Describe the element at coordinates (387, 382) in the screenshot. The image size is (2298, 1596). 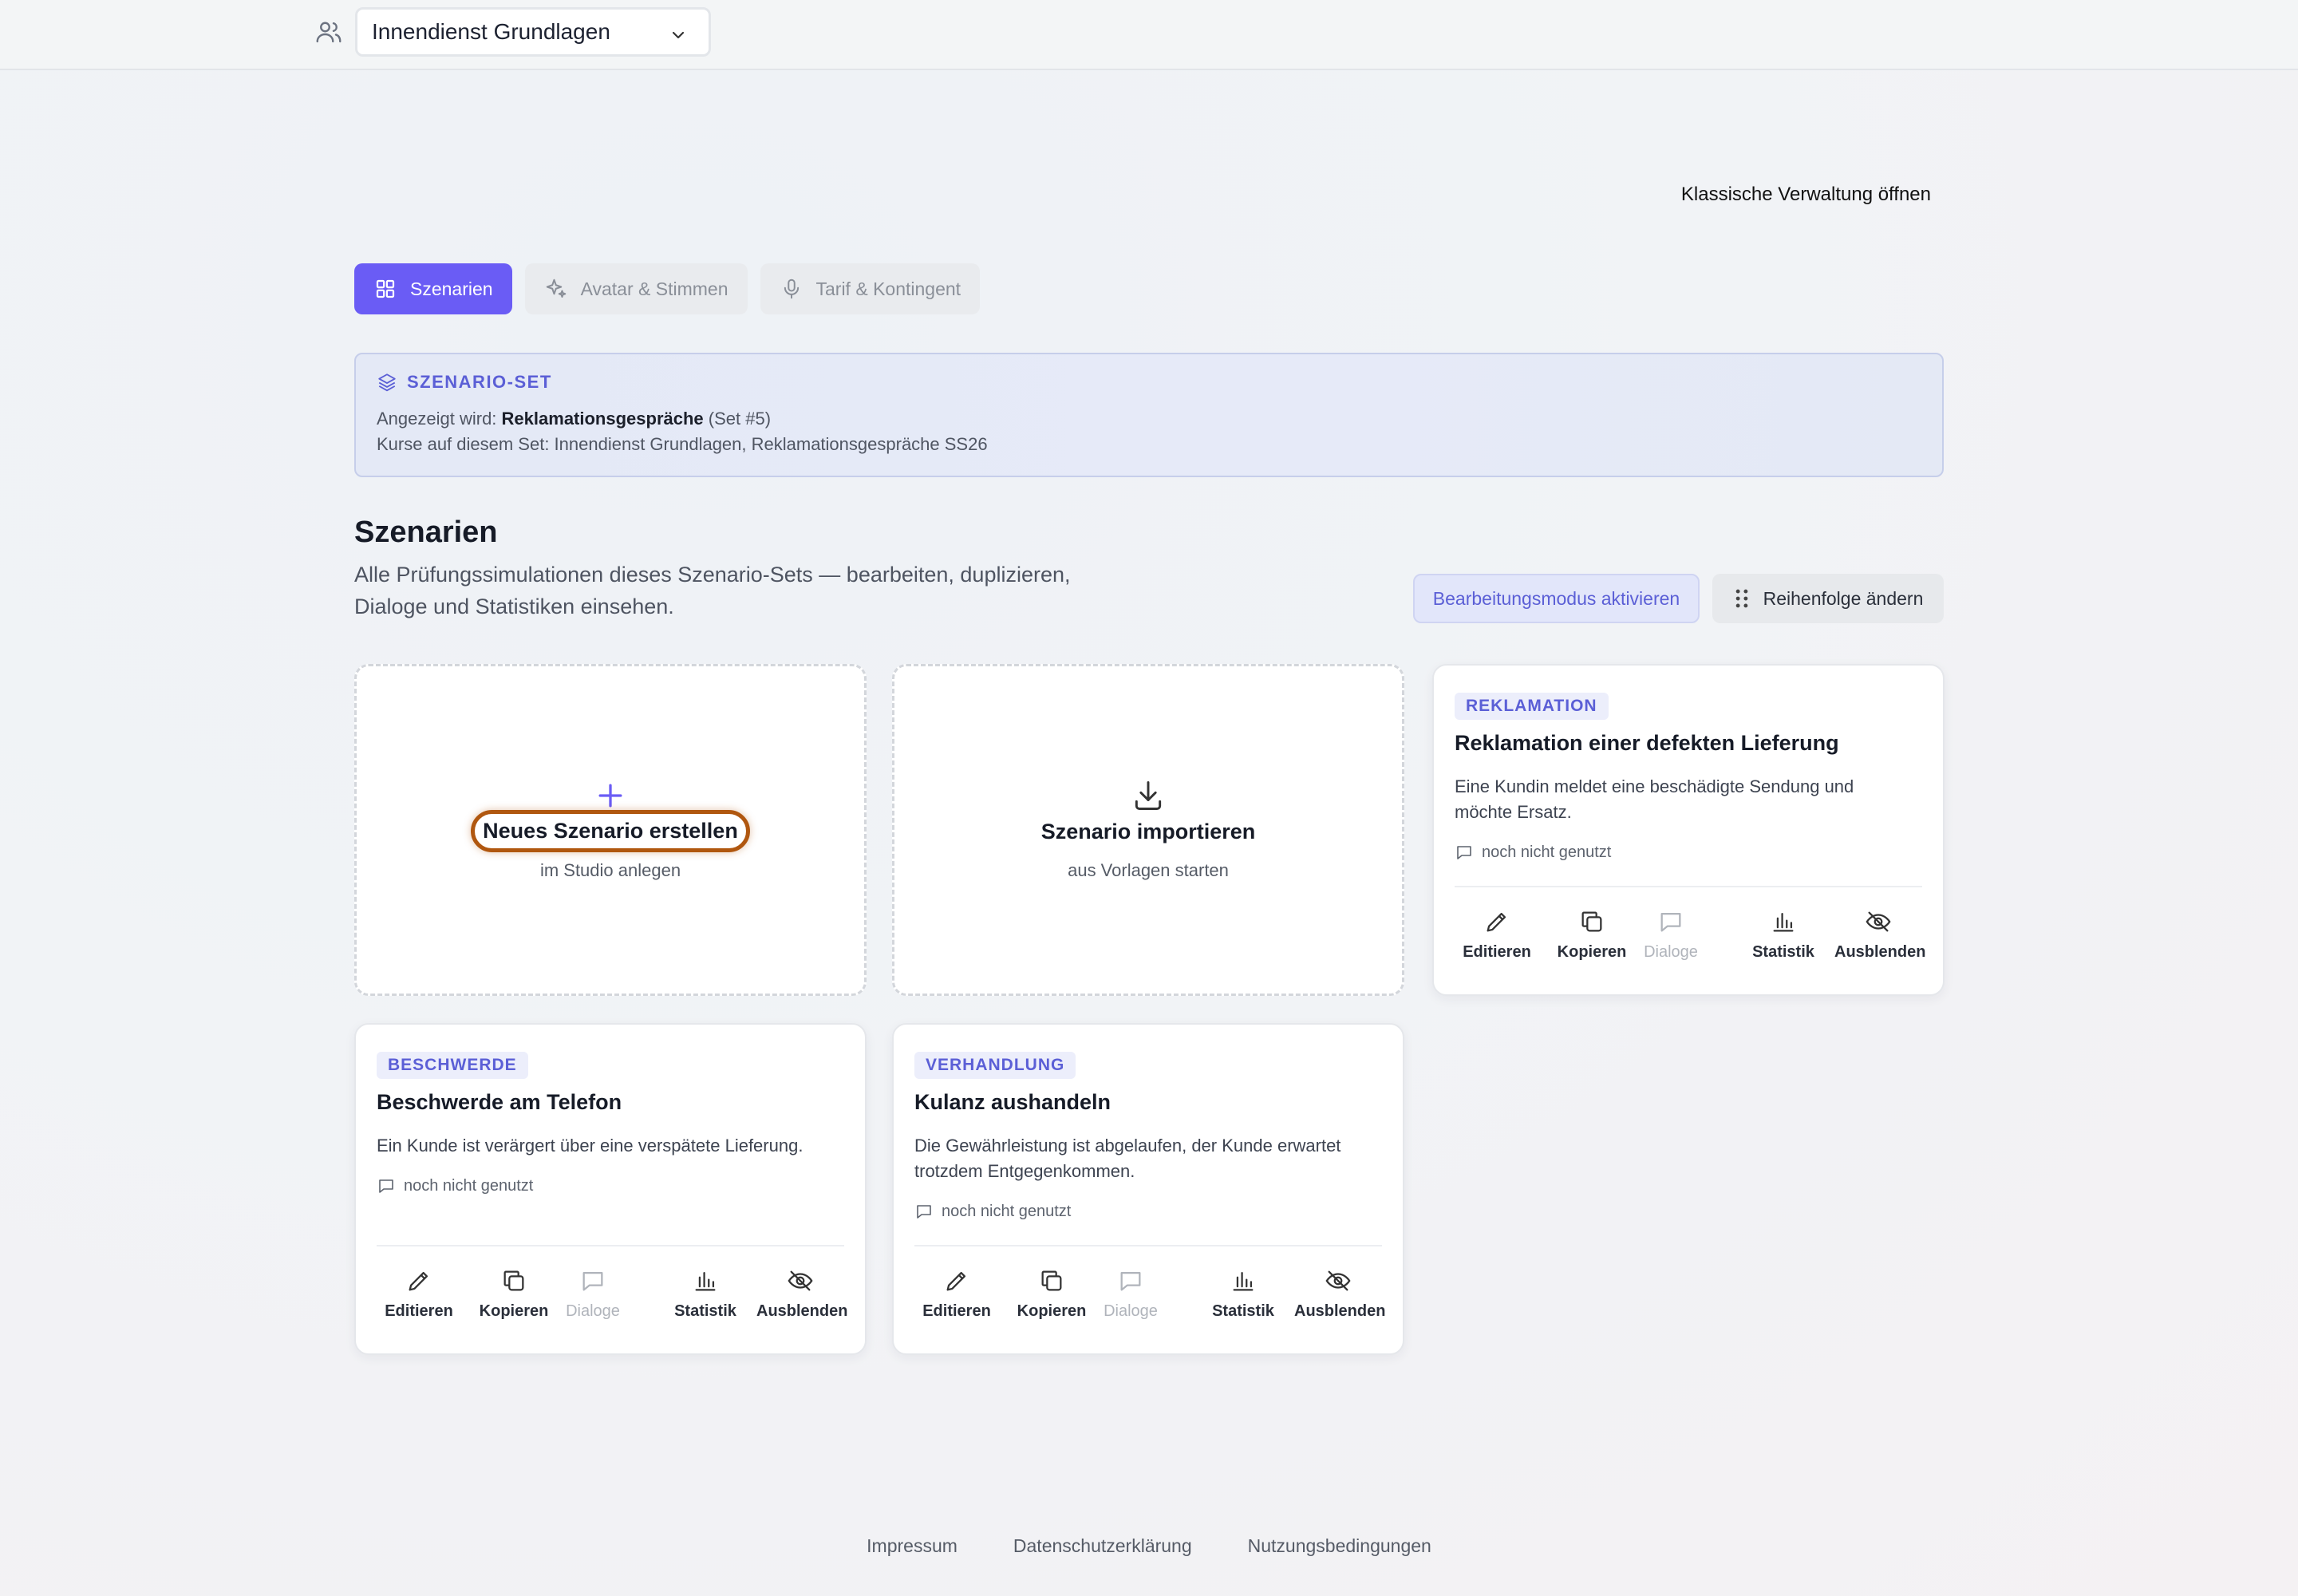
I see `layers-icon` at that location.